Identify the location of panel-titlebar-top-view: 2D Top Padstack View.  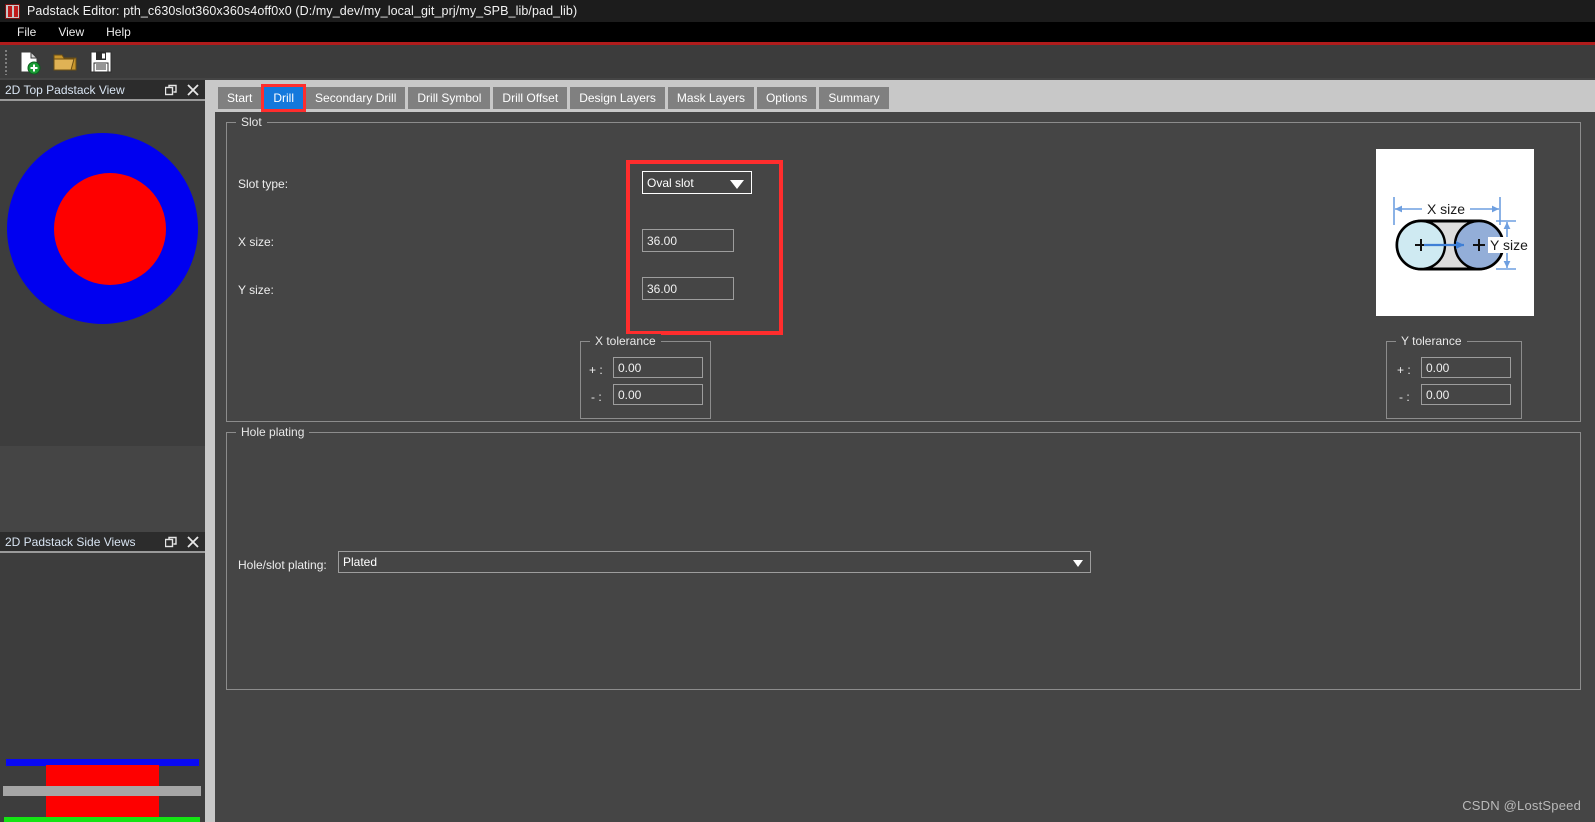
(102, 90).